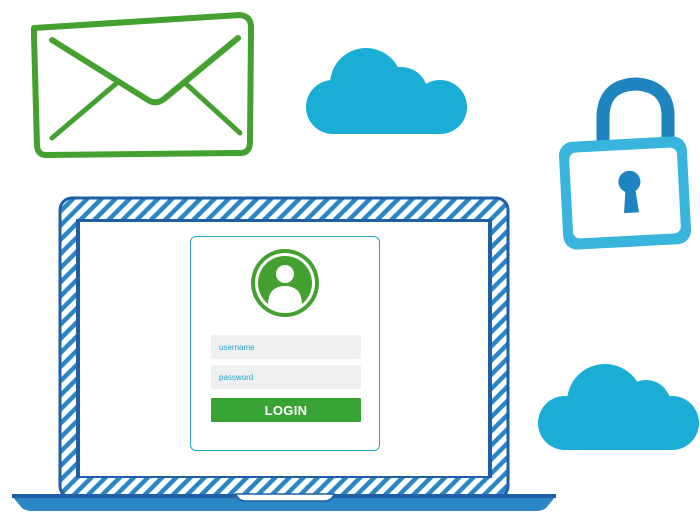 The width and height of the screenshot is (700, 513). I want to click on user-avatar-icon, so click(285, 283).